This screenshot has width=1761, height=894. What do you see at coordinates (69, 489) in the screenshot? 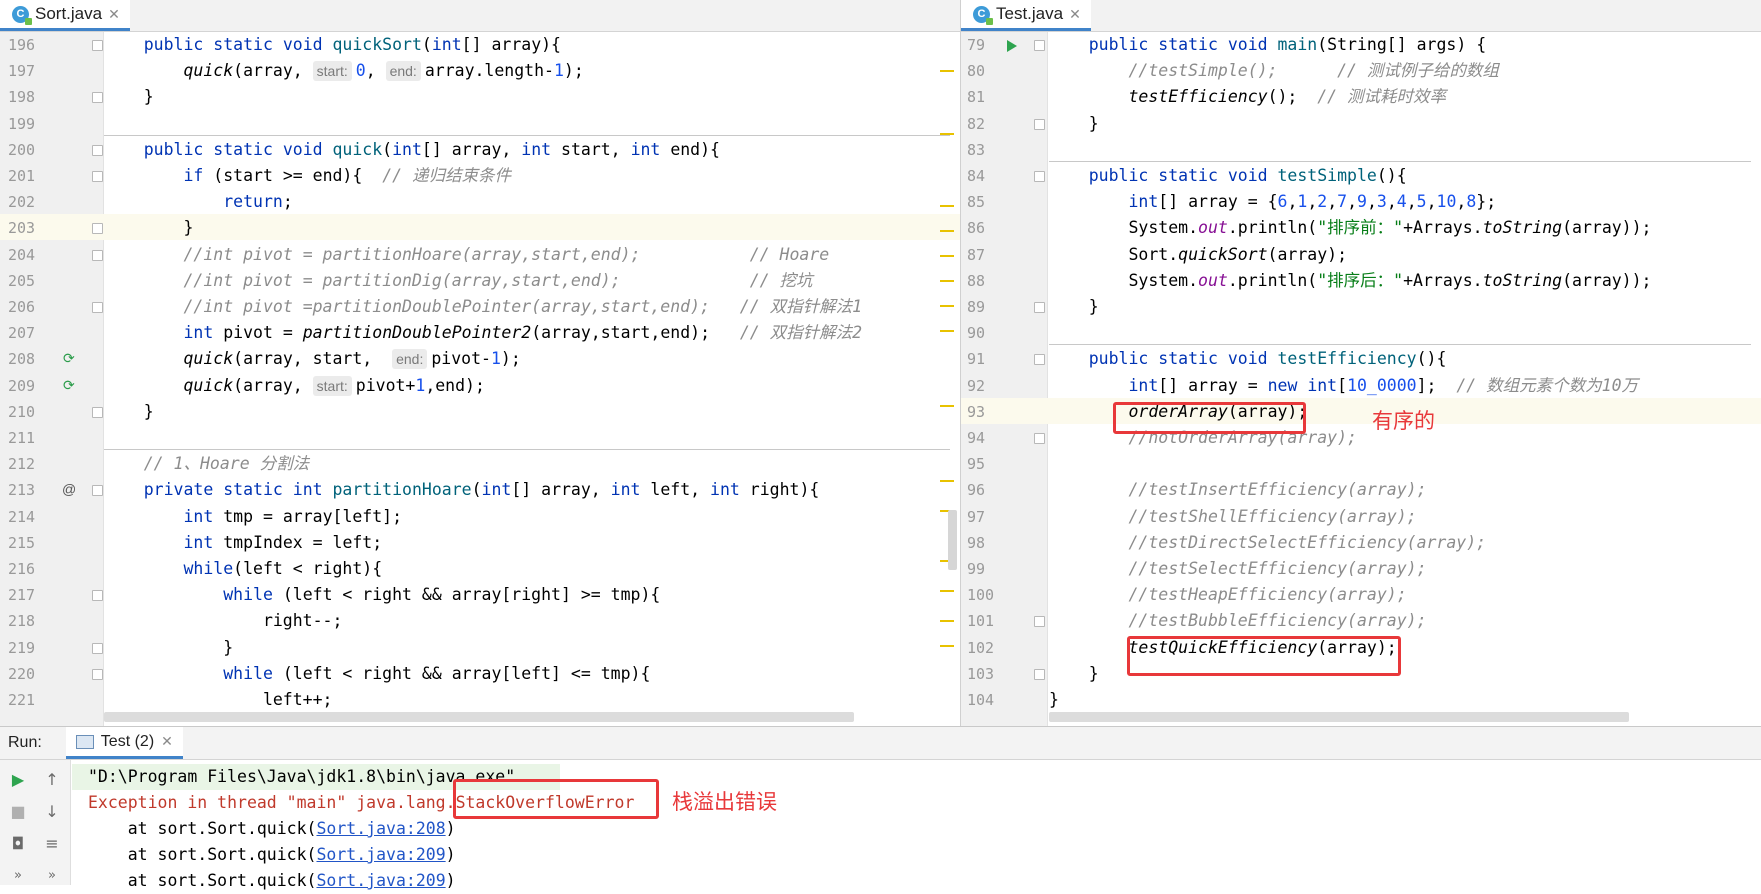
I see `annotation-icon: @` at bounding box center [69, 489].